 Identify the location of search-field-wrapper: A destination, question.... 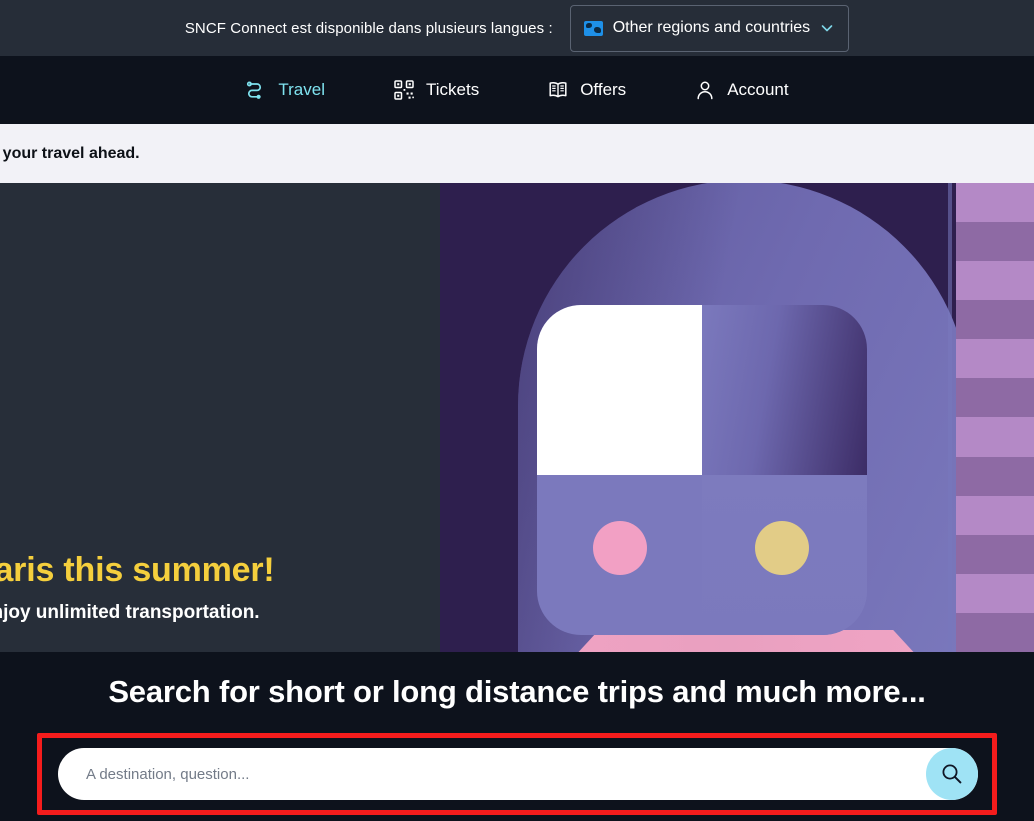
(518, 774).